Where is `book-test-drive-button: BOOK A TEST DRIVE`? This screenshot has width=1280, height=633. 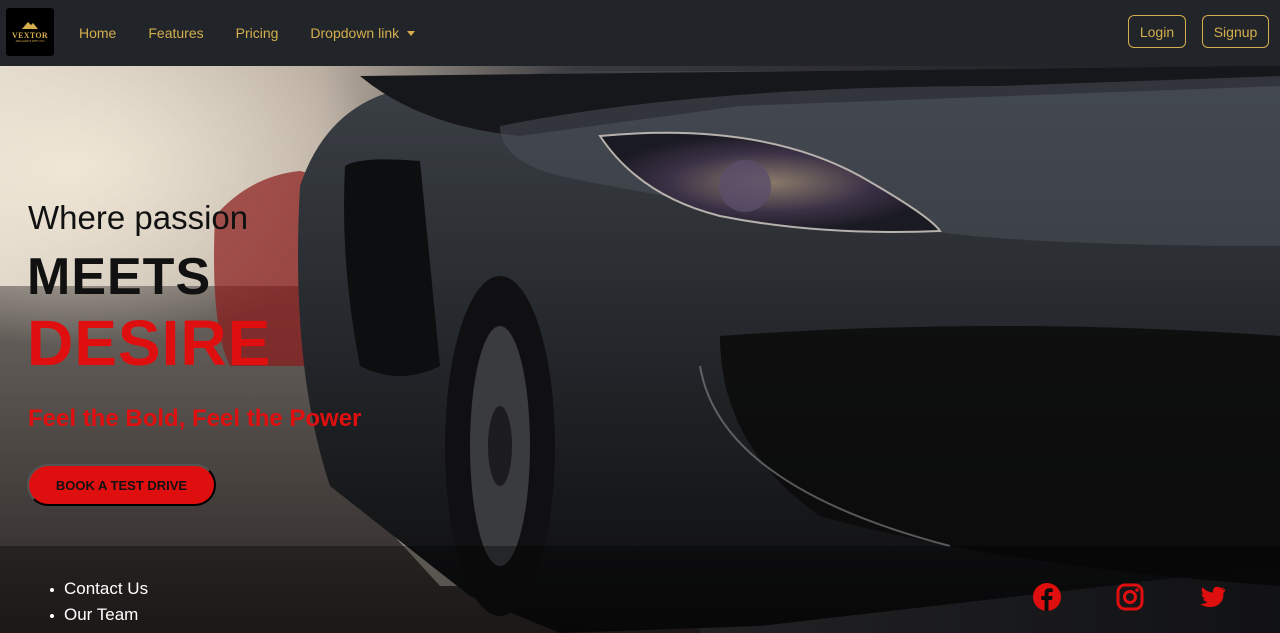
book-test-drive-button: BOOK A TEST DRIVE is located at coordinates (121, 485).